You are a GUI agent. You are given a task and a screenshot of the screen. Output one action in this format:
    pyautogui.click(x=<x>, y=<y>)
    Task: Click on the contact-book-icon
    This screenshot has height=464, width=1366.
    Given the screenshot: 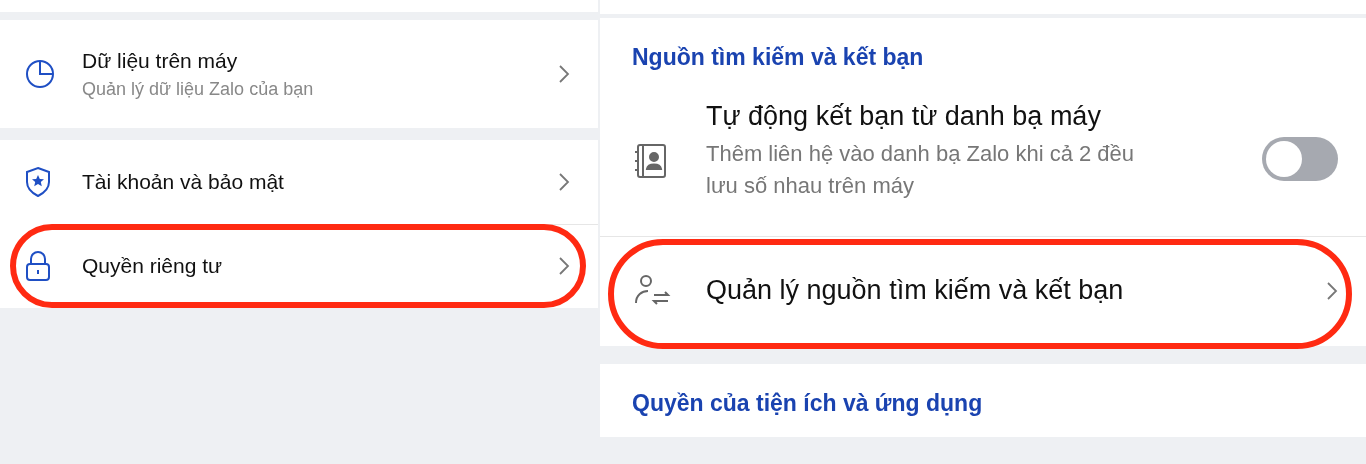 What is the action you would take?
    pyautogui.click(x=651, y=161)
    